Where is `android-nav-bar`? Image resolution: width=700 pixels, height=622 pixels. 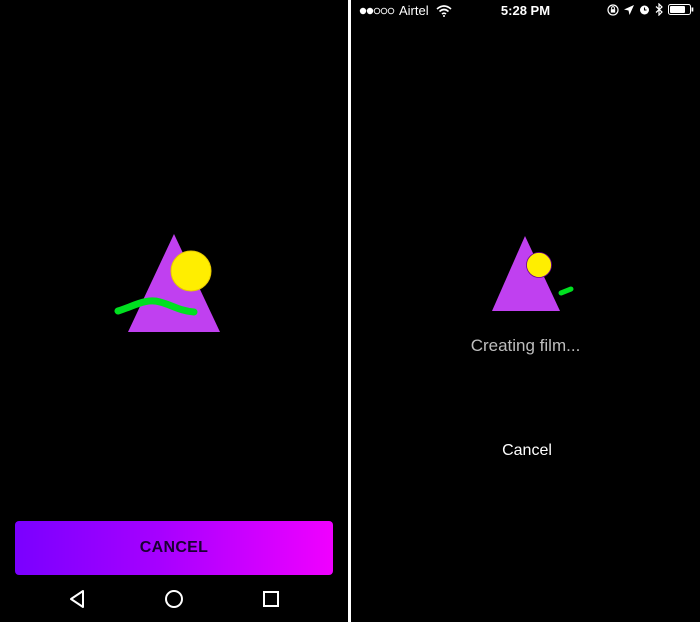
android-nav-bar is located at coordinates (174, 600).